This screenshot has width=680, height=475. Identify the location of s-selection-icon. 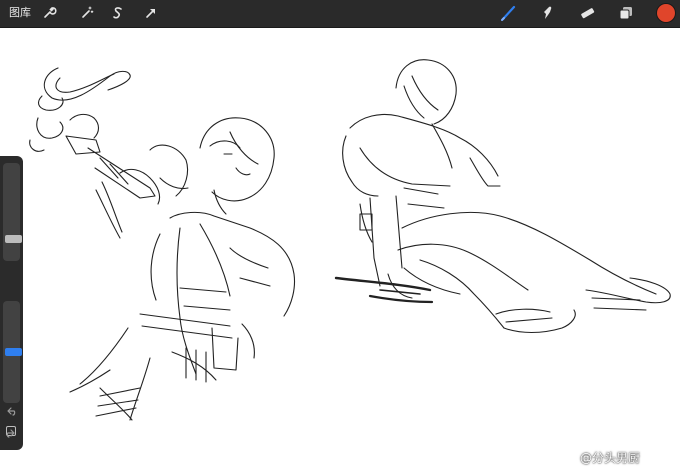
(118, 13).